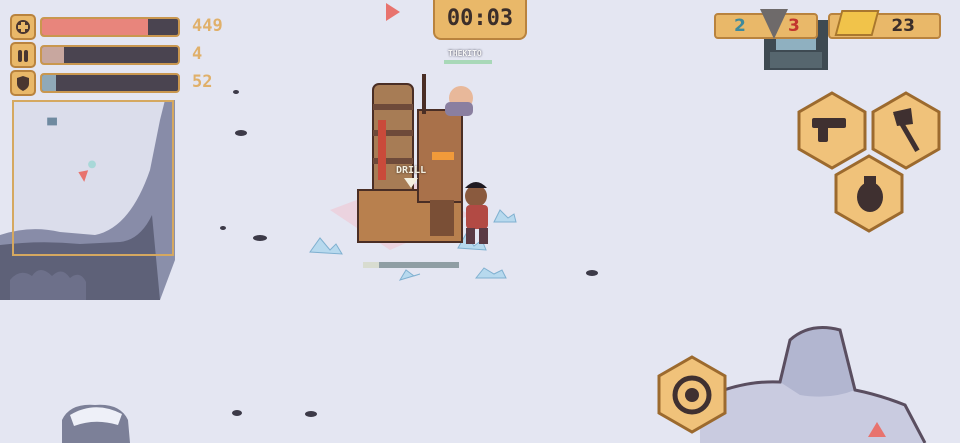 Image resolution: width=960 pixels, height=443 pixels. Describe the element at coordinates (83, 176) in the screenshot. I see `minimap-player-marker` at that location.